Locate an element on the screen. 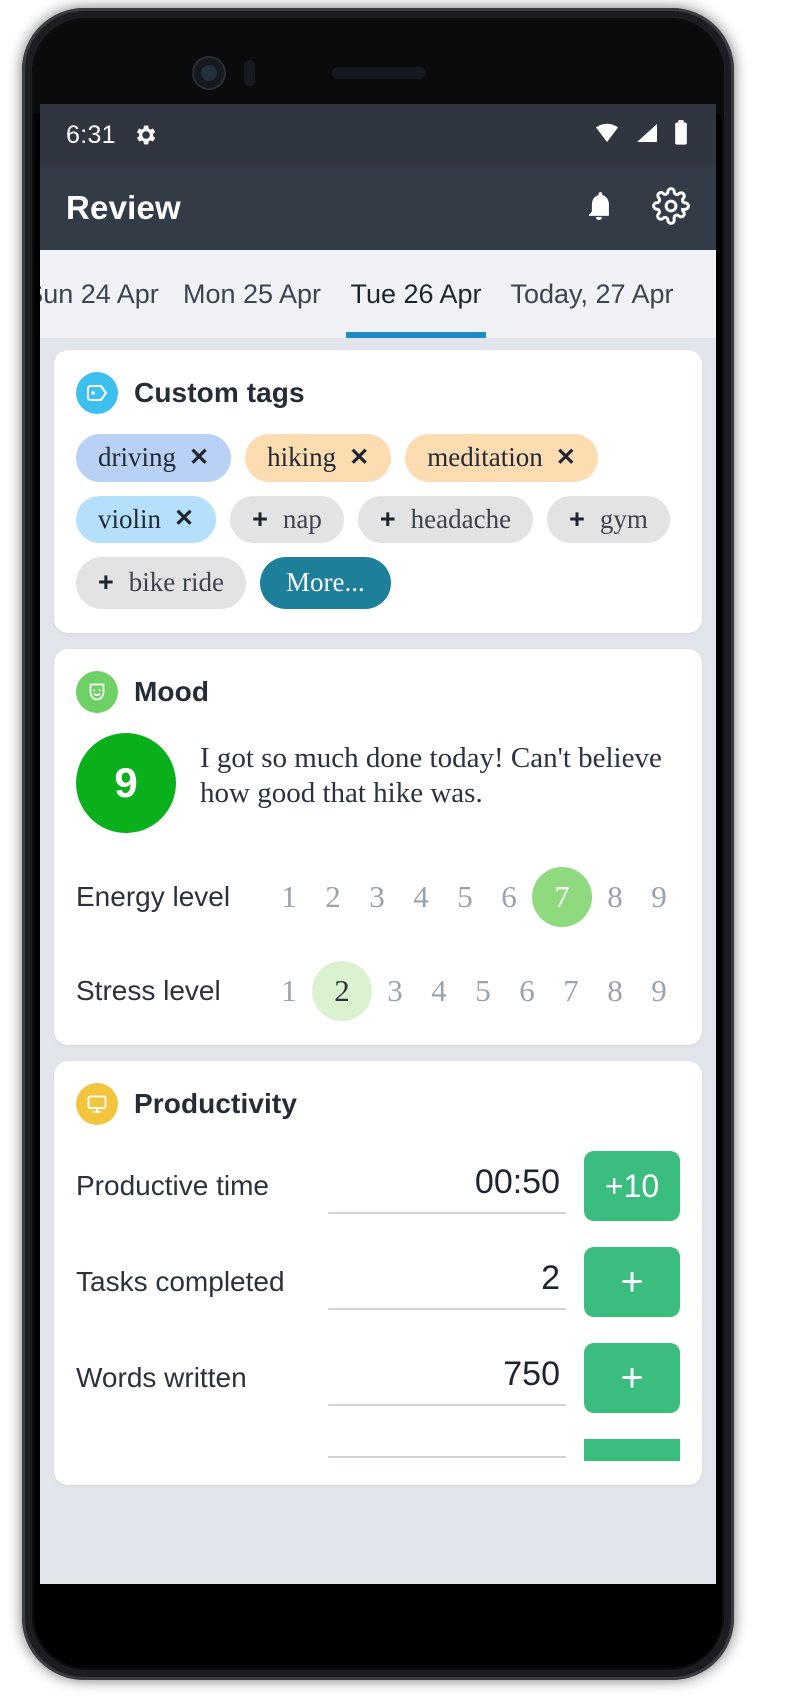  tab-mon-25-apr: Mon 25 Apr is located at coordinates (252, 294).